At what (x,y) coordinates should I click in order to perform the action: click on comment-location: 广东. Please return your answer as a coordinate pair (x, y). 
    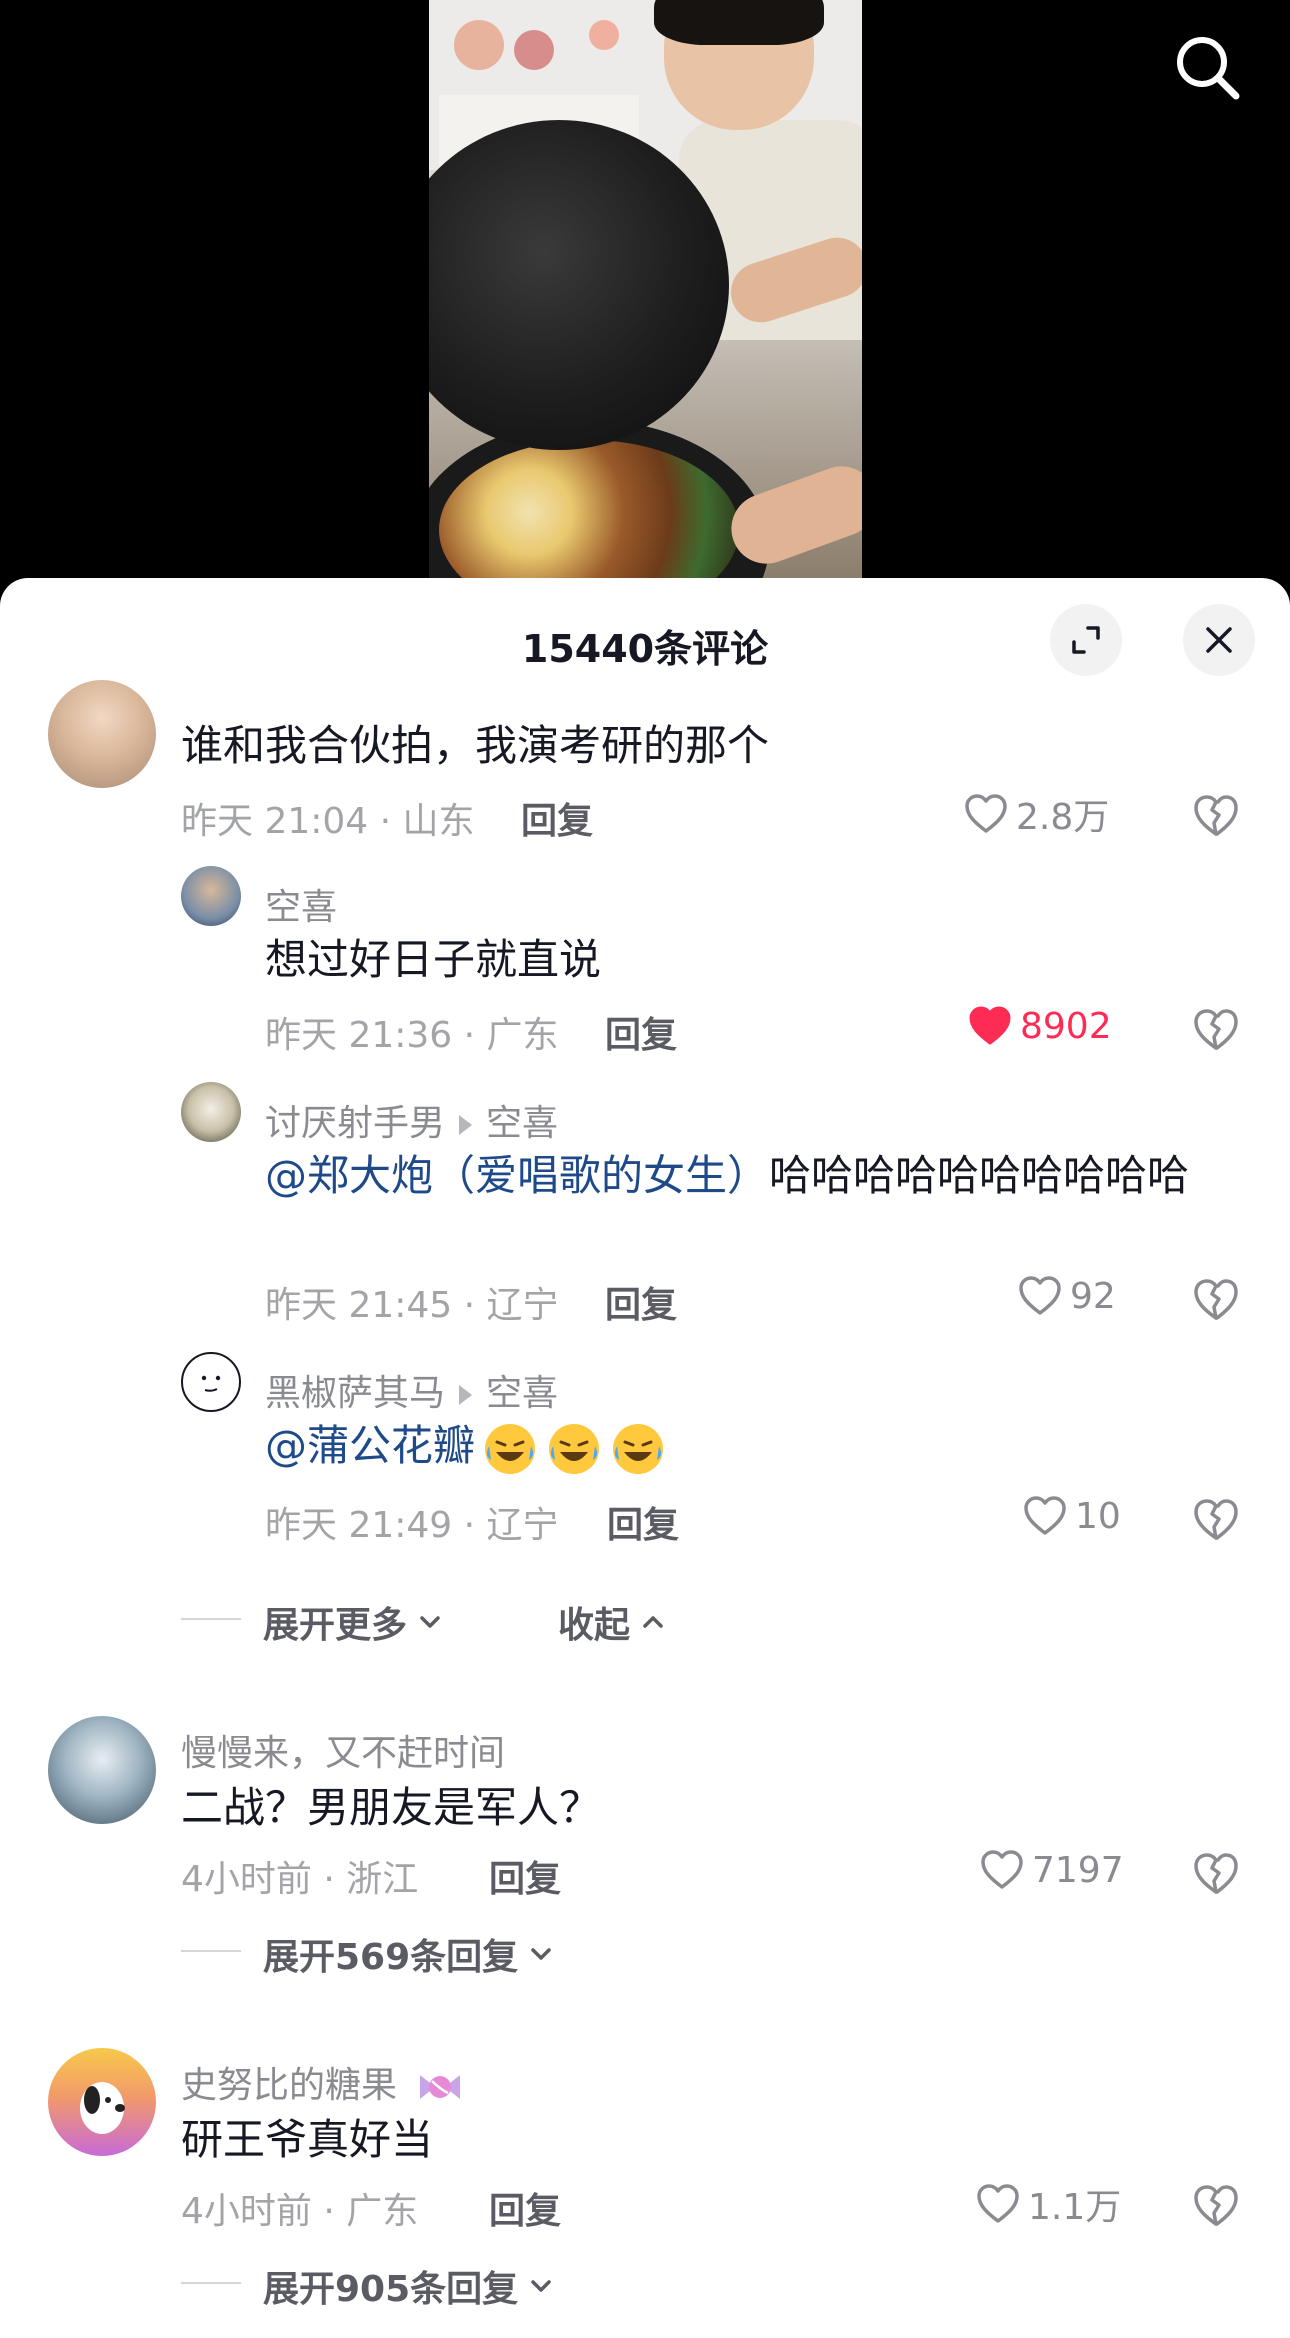
    Looking at the image, I should click on (382, 2211).